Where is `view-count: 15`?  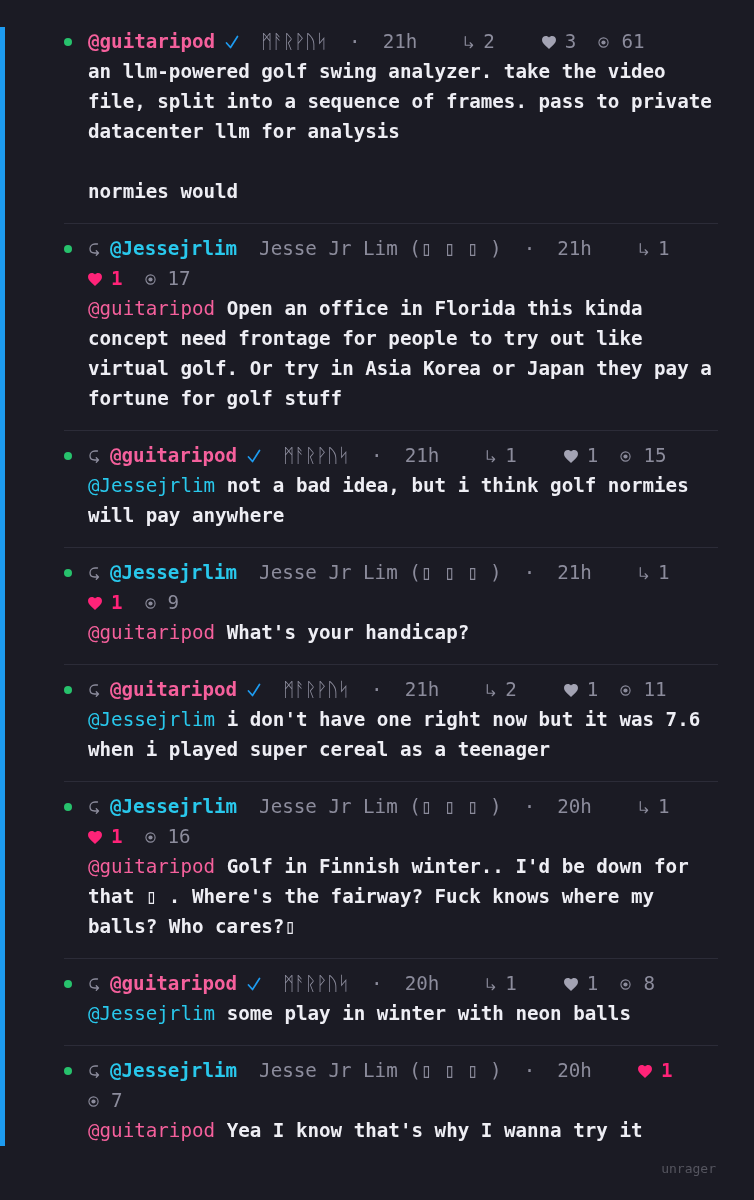
view-count: 15 is located at coordinates (655, 456).